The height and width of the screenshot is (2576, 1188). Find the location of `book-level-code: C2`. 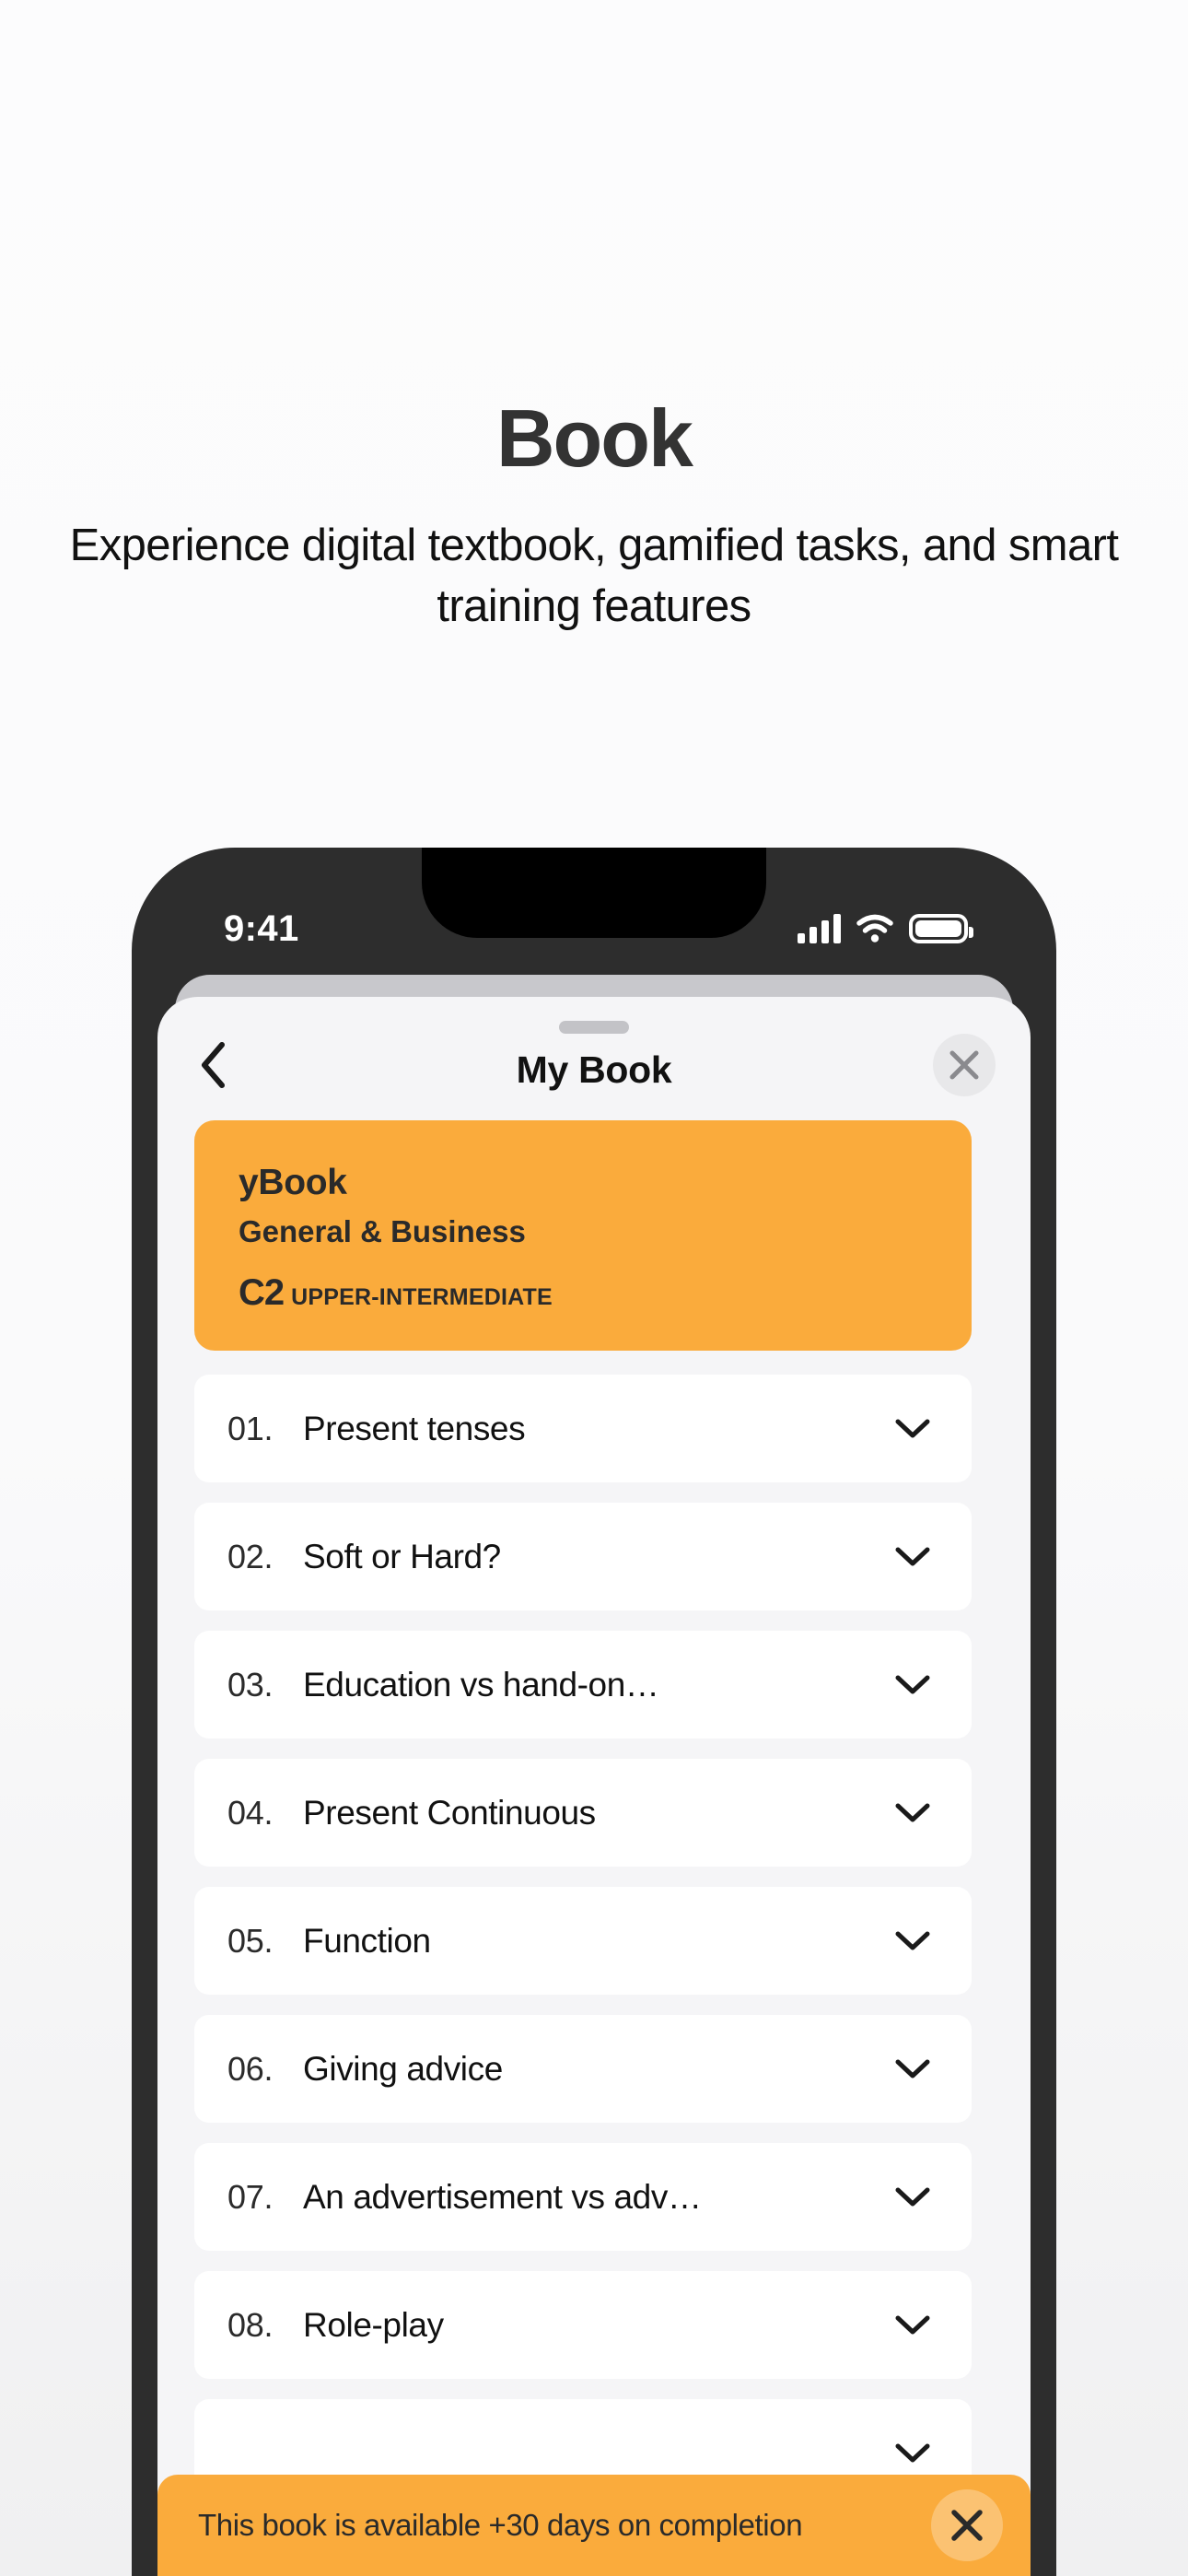

book-level-code: C2 is located at coordinates (262, 1292).